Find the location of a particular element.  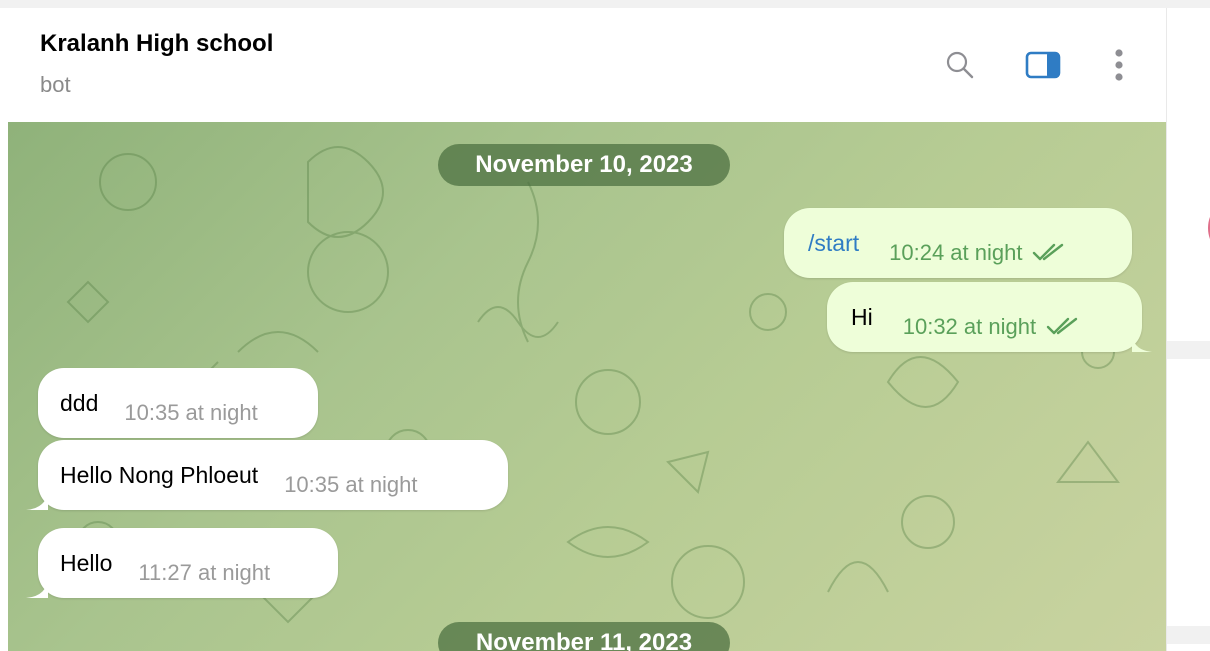

outgoing-message: Hi 10:32 at night is located at coordinates (989, 317).